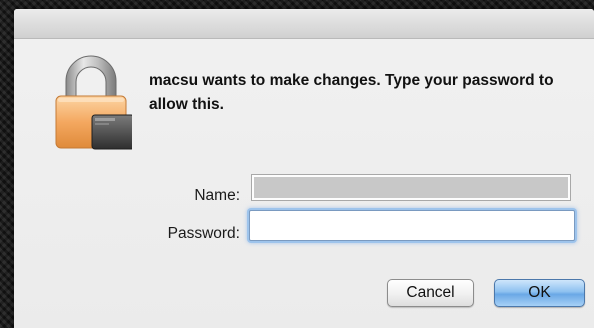 The image size is (594, 328). I want to click on name-field, so click(411, 187).